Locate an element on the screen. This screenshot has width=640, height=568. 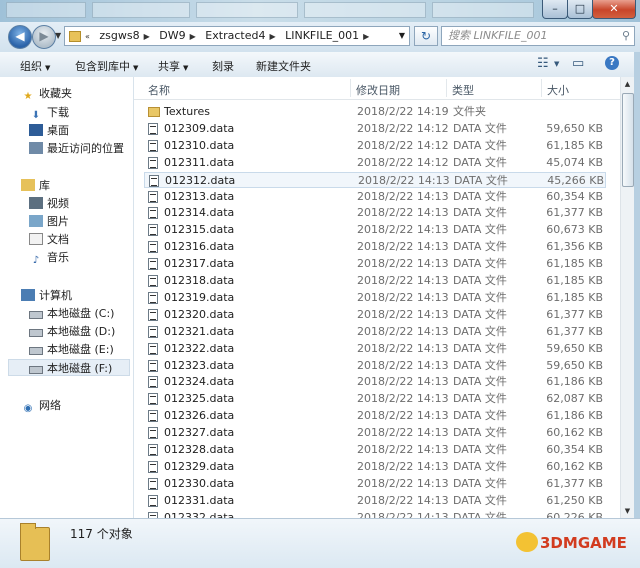
file-name: 012325.data is located at coordinates (199, 399).